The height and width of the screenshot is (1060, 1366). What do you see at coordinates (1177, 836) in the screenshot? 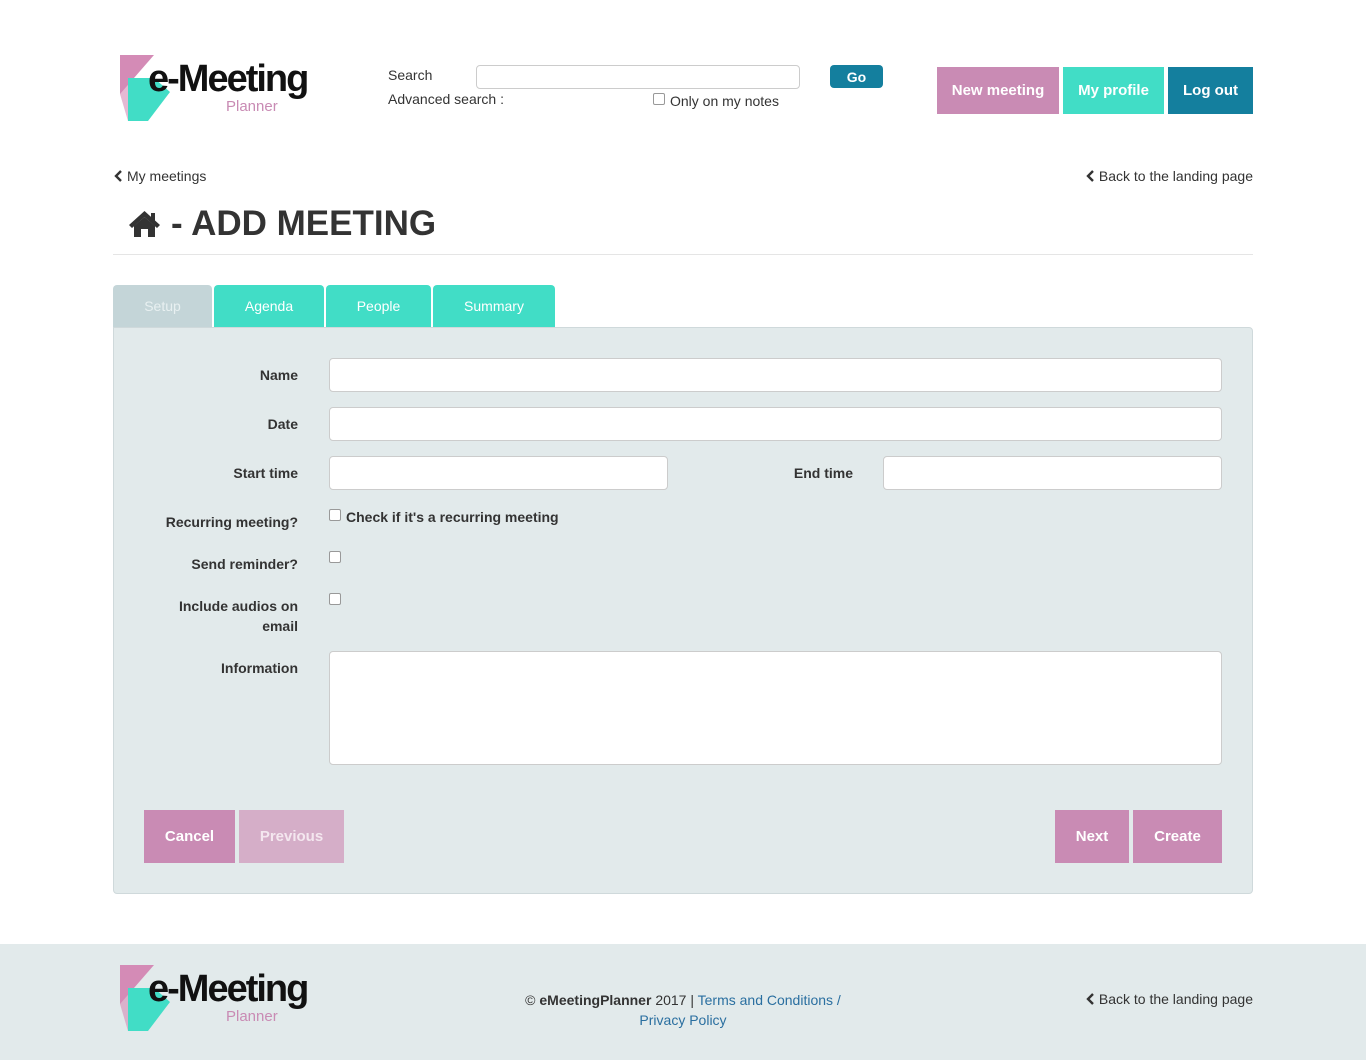
I see `create-button: Create` at bounding box center [1177, 836].